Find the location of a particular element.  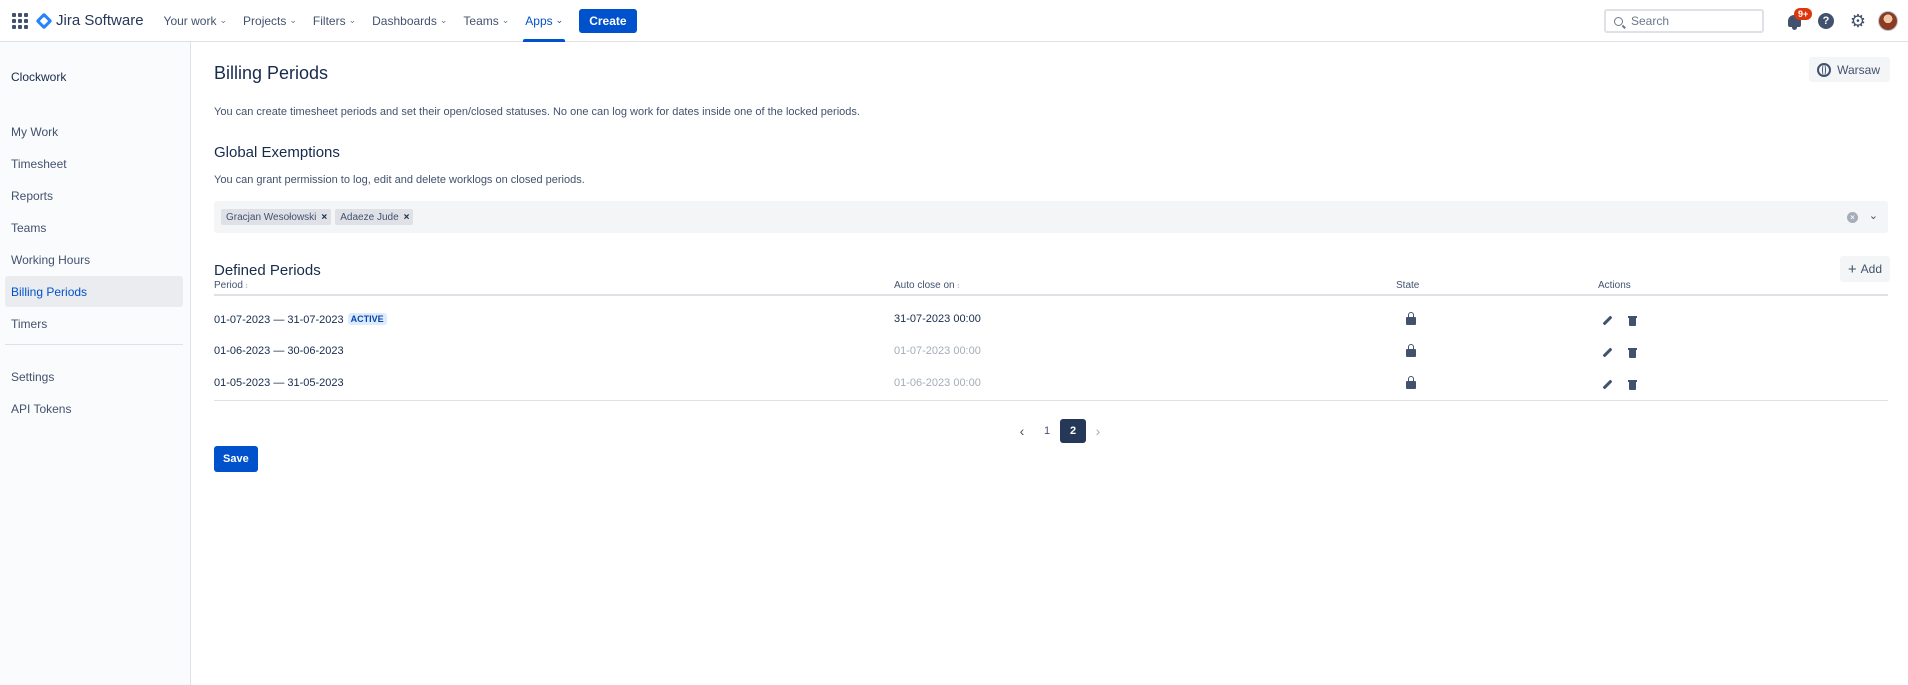

globe-icon is located at coordinates (1824, 69).